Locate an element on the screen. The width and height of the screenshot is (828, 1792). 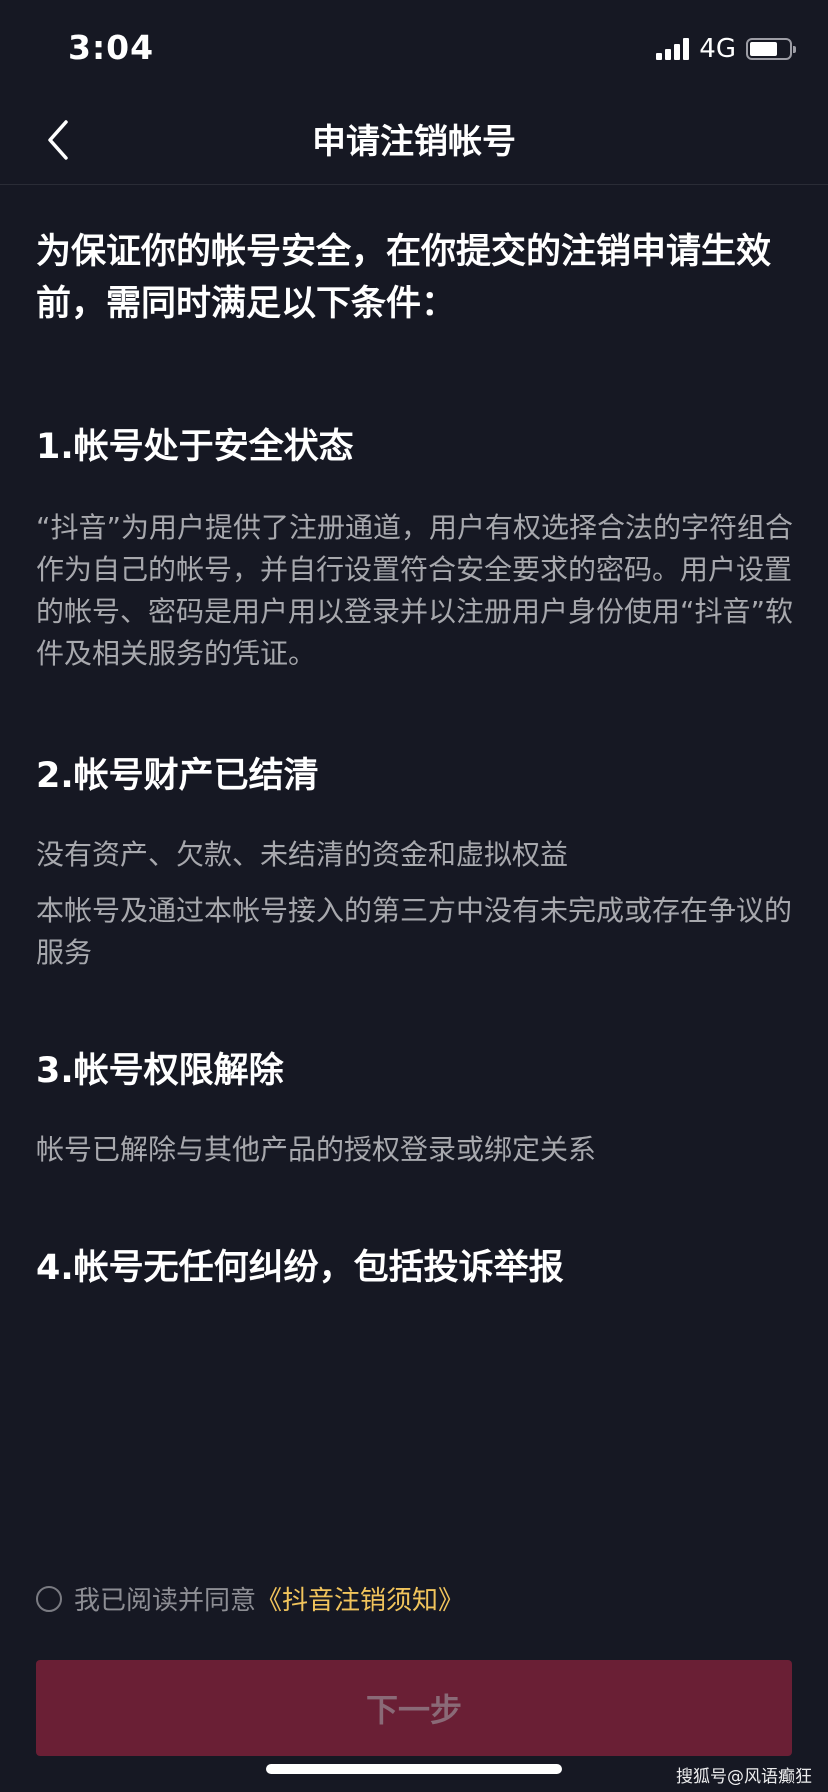
watermark: 搜狐号@风语癫狂 is located at coordinates (744, 1777).